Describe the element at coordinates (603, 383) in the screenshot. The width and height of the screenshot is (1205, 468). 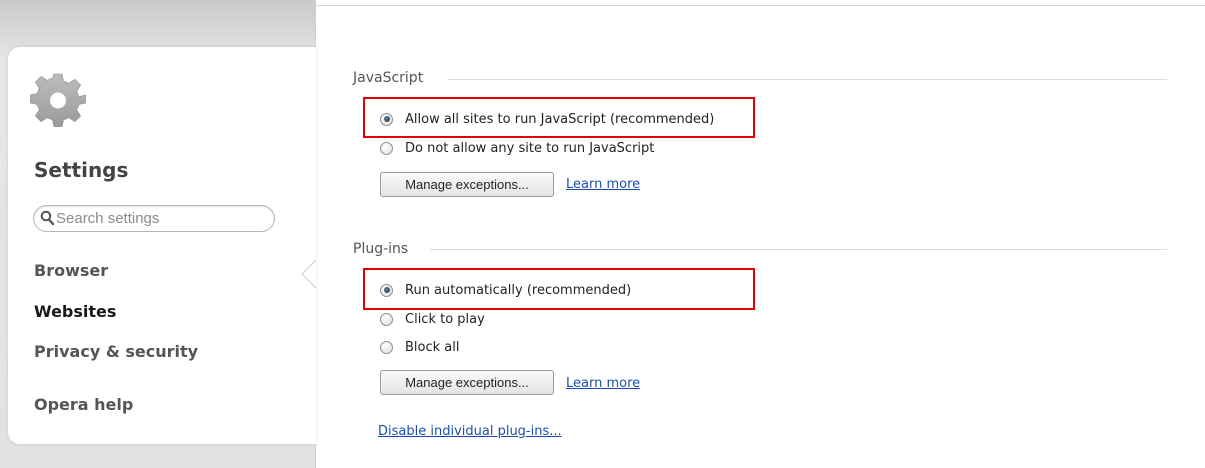
I see `plugins-learn-more-link: Learn more` at that location.